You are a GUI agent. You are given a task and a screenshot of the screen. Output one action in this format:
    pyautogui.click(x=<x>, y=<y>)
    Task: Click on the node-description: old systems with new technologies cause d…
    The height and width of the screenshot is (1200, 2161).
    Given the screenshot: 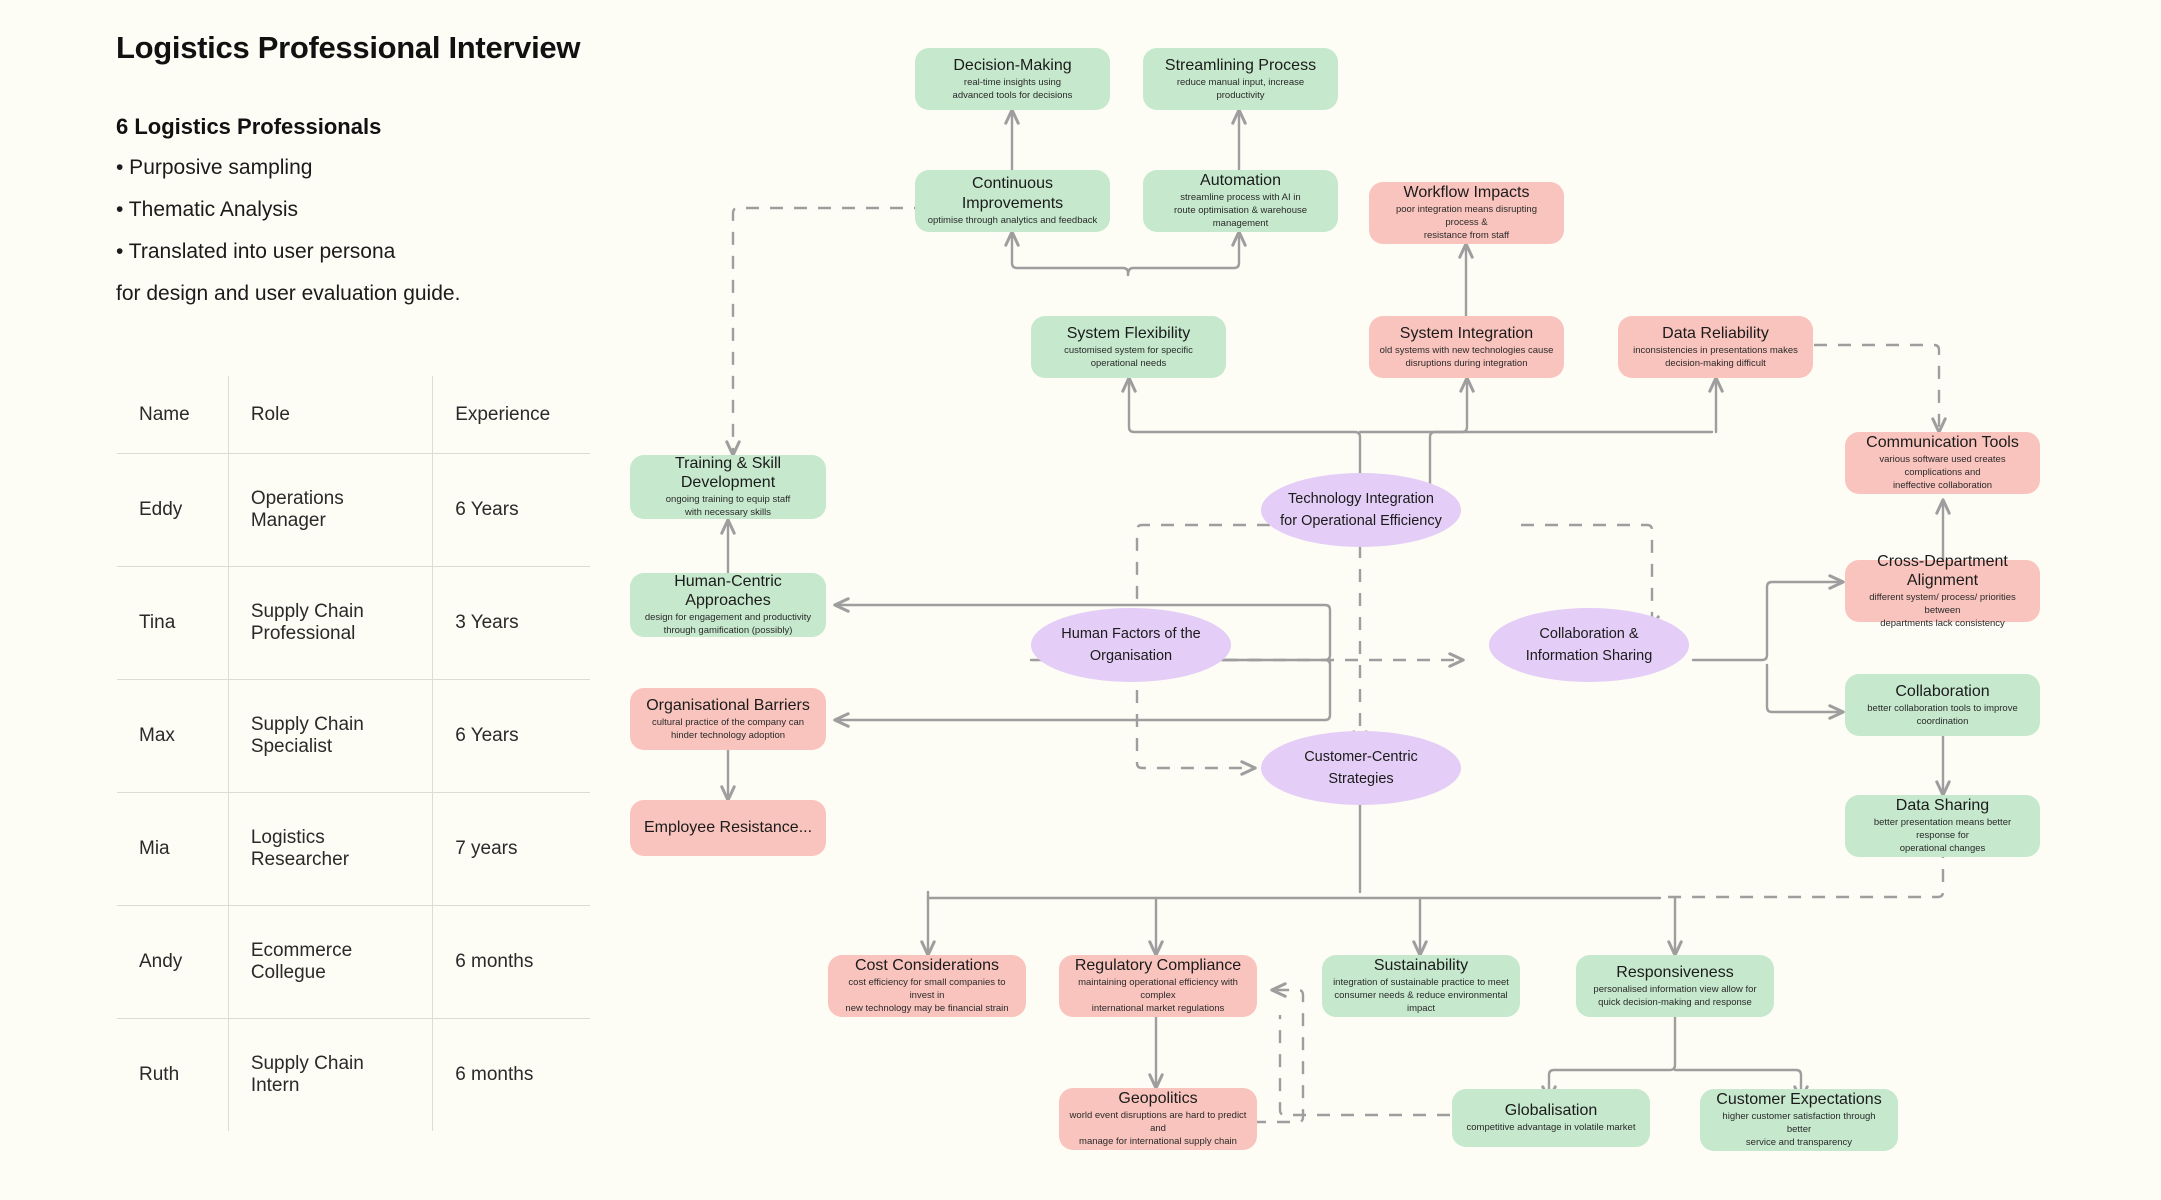 What is the action you would take?
    pyautogui.click(x=1466, y=356)
    